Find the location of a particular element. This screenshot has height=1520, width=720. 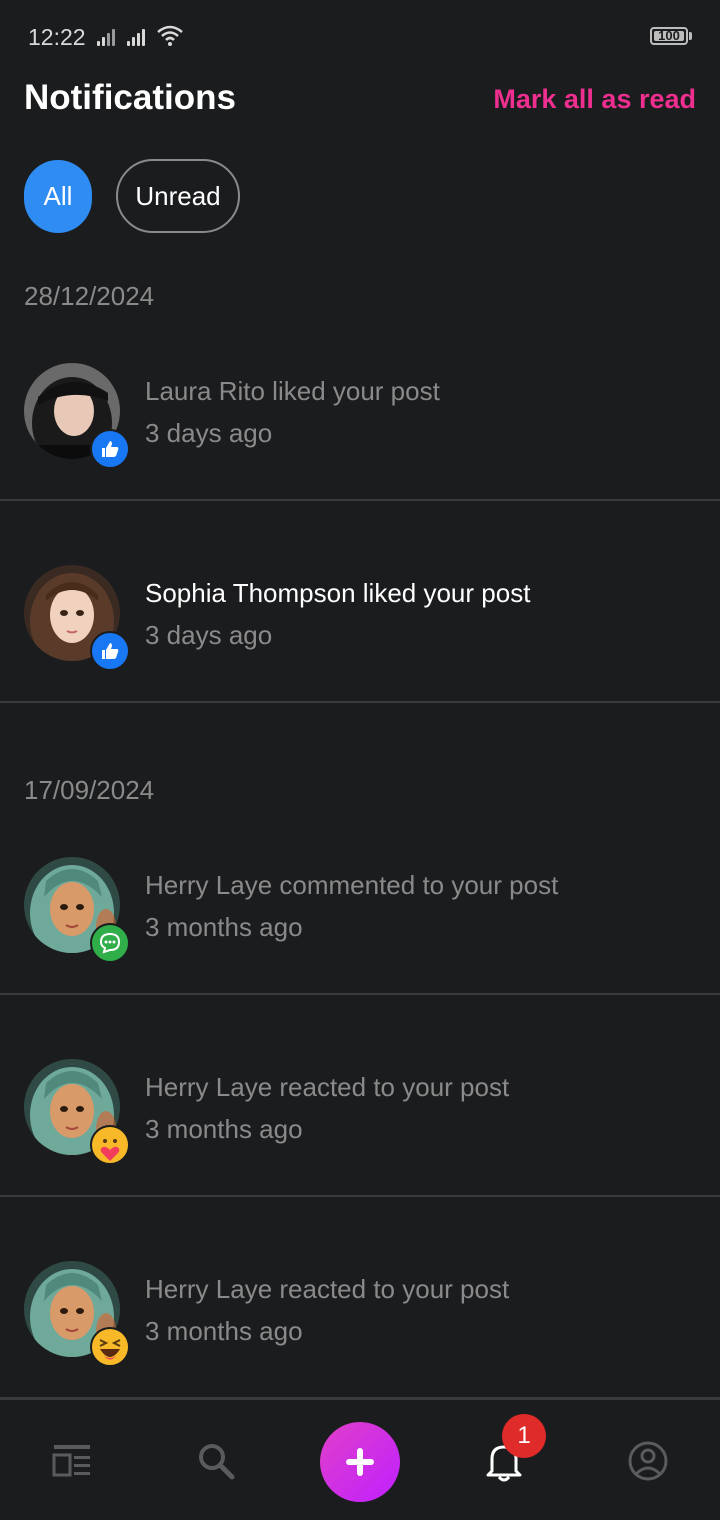

search-icon is located at coordinates (217, 1462).